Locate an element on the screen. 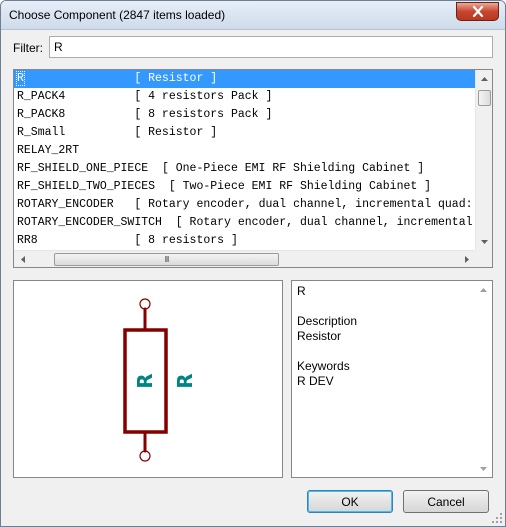 The image size is (506, 527). component-description: [ 8 resistors Pack ] is located at coordinates (203, 114).